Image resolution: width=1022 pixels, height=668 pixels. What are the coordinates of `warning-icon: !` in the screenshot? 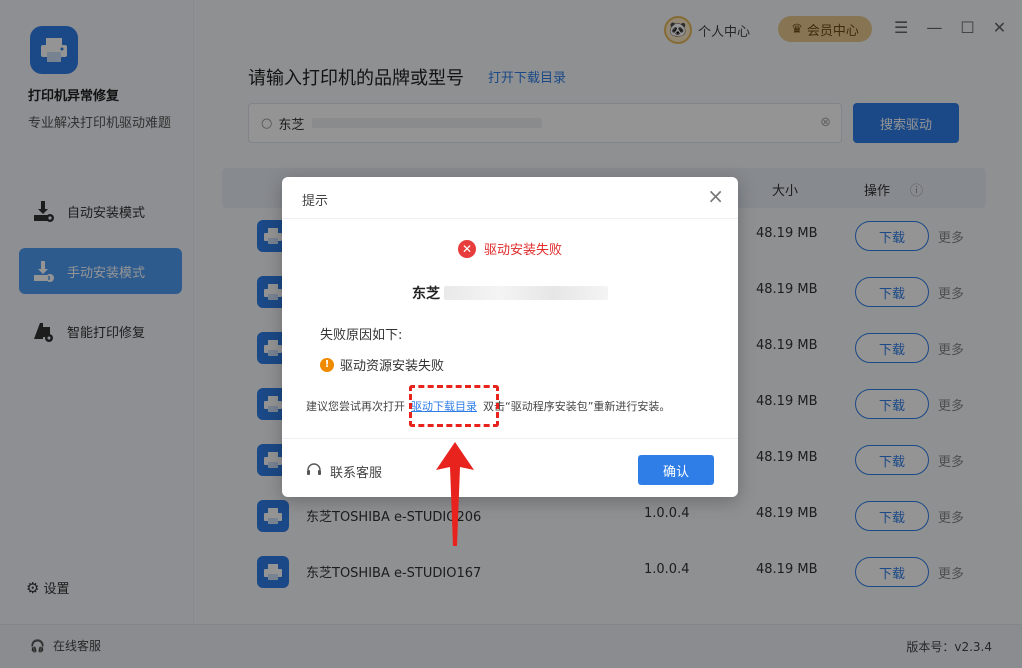 It's located at (327, 364).